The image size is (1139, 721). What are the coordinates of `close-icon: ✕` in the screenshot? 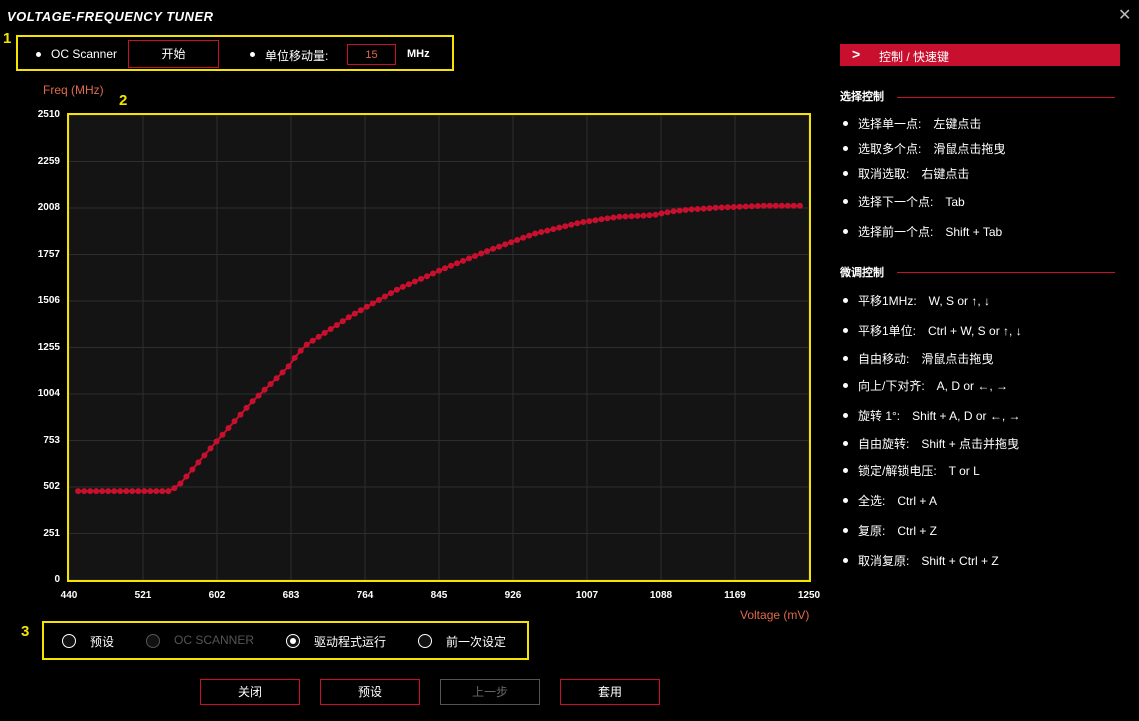 It's located at (1124, 15).